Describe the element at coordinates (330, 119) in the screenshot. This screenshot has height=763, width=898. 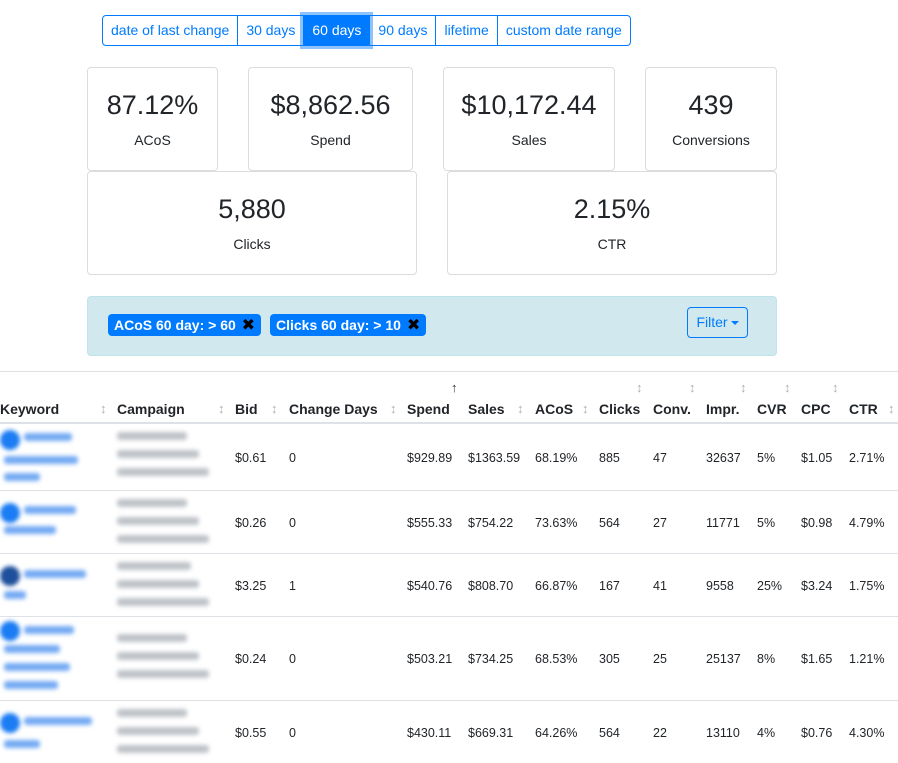
I see `stat-card-spend: $8,862.56 Spend` at that location.